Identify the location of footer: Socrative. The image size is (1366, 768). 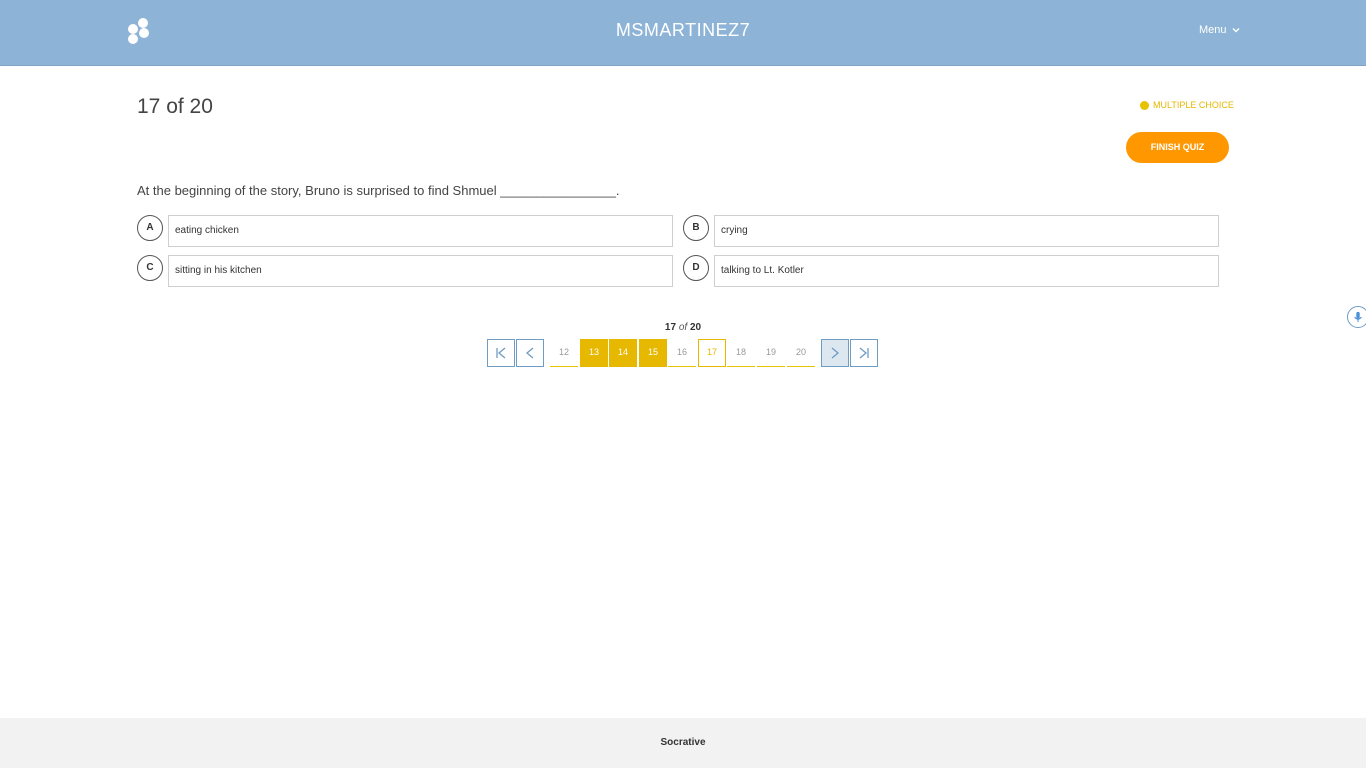
(683, 743).